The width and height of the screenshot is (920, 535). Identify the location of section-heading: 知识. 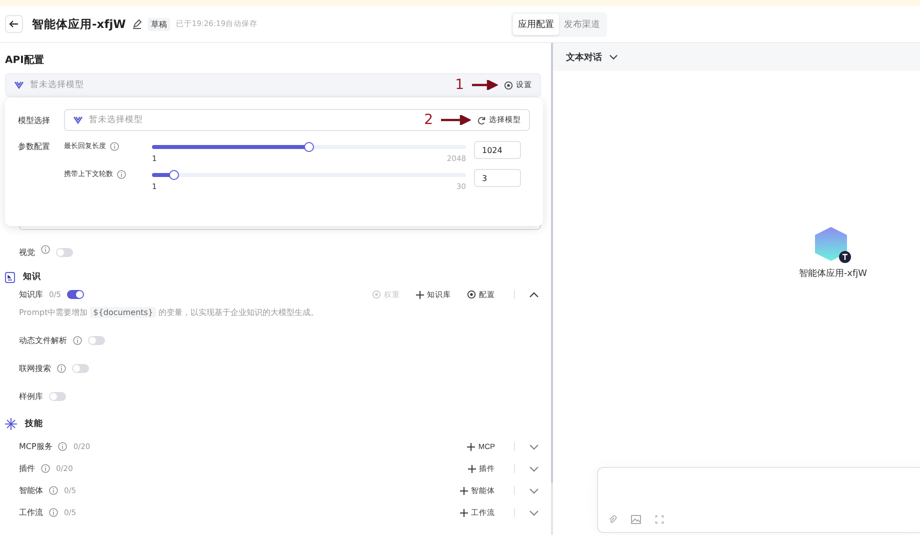
(32, 277).